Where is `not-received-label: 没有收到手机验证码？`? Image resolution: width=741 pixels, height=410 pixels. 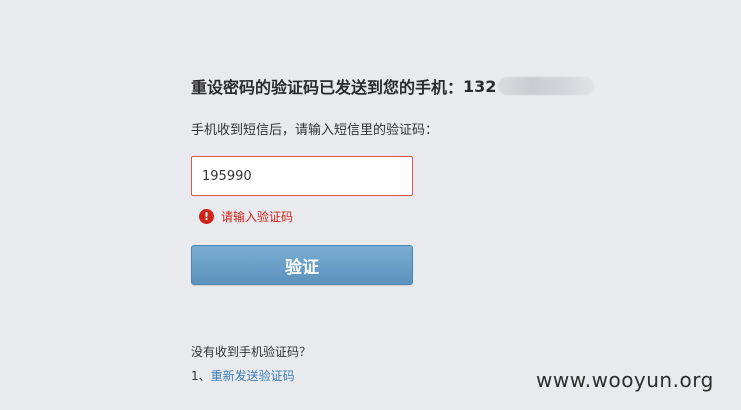 not-received-label: 没有收到手机验证码？ is located at coordinates (251, 352).